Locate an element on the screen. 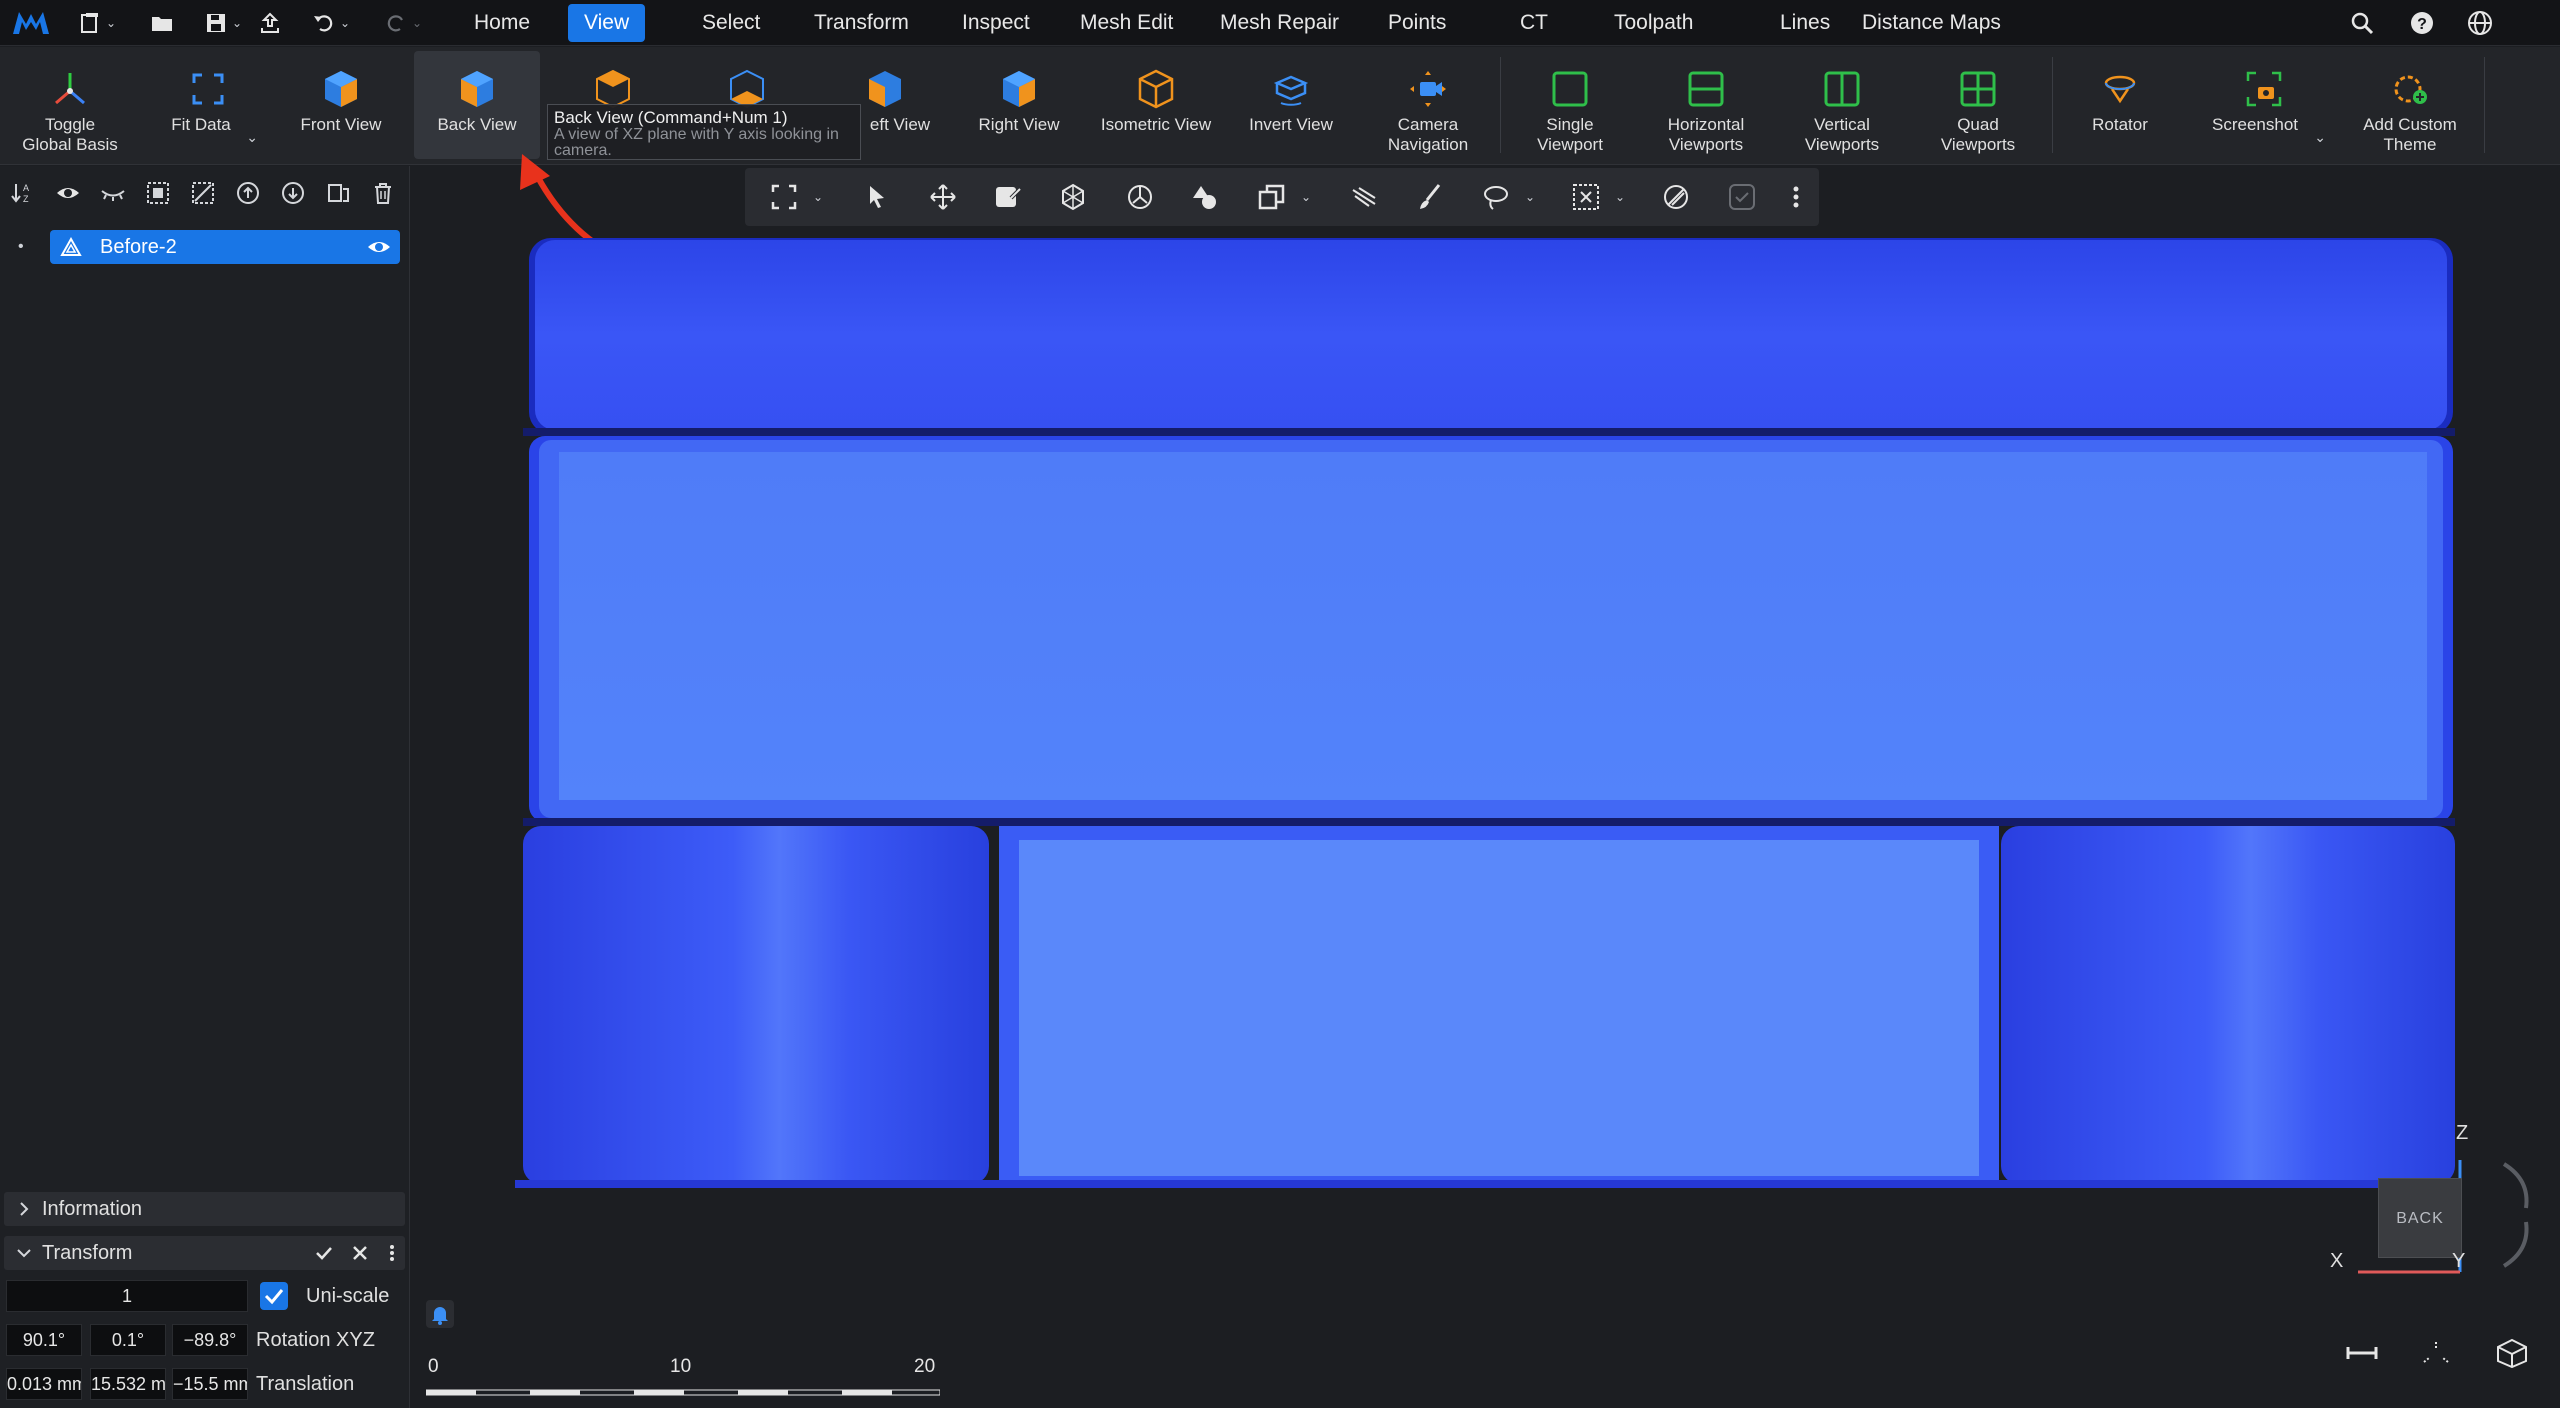 The height and width of the screenshot is (1408, 2560). translation-x-input: 0.013 mm is located at coordinates (44, 1384).